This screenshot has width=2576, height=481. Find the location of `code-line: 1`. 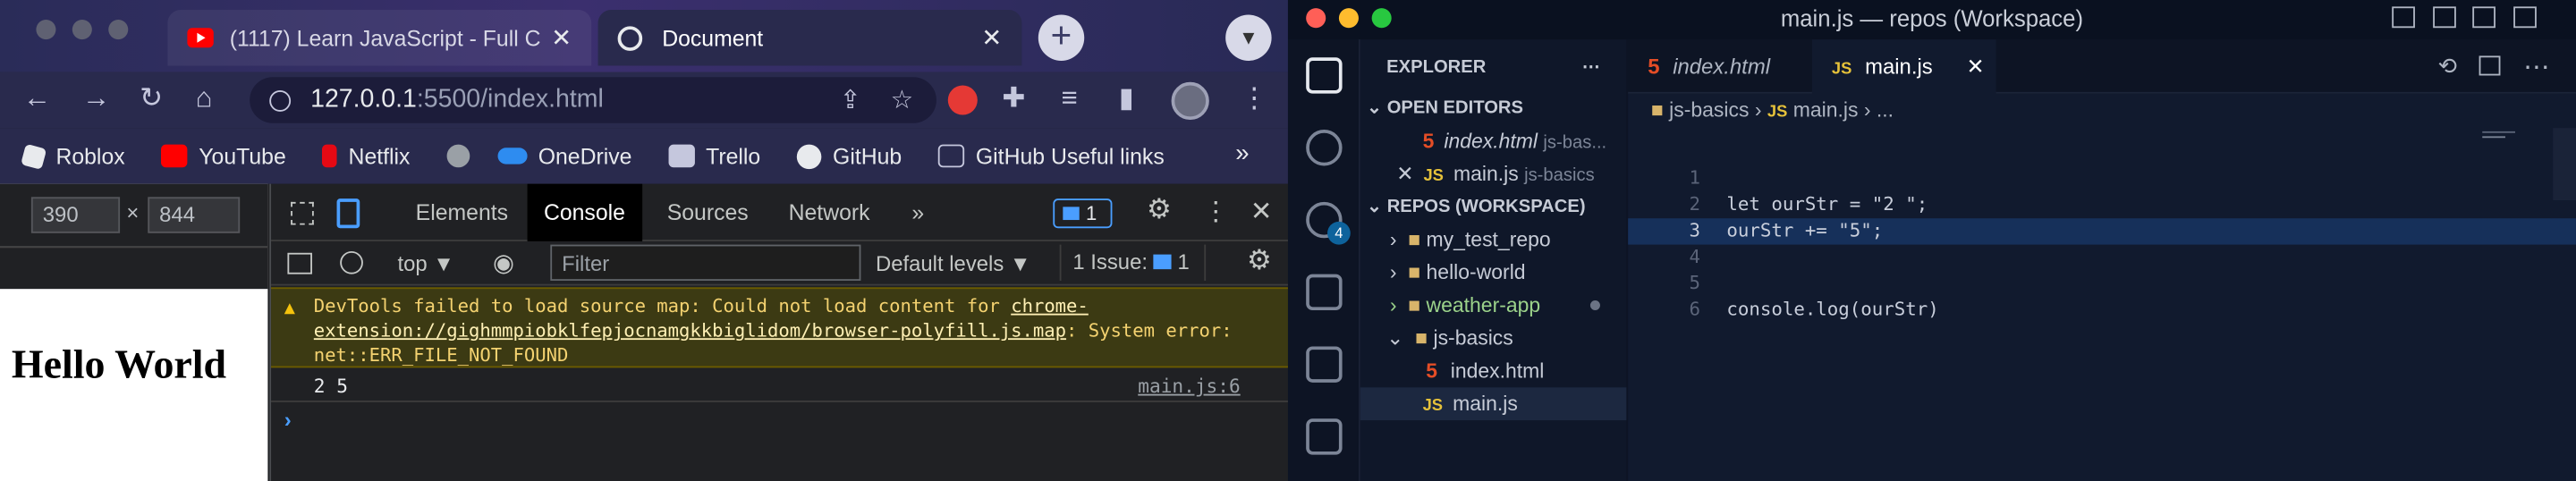

code-line: 1 is located at coordinates (2102, 178).